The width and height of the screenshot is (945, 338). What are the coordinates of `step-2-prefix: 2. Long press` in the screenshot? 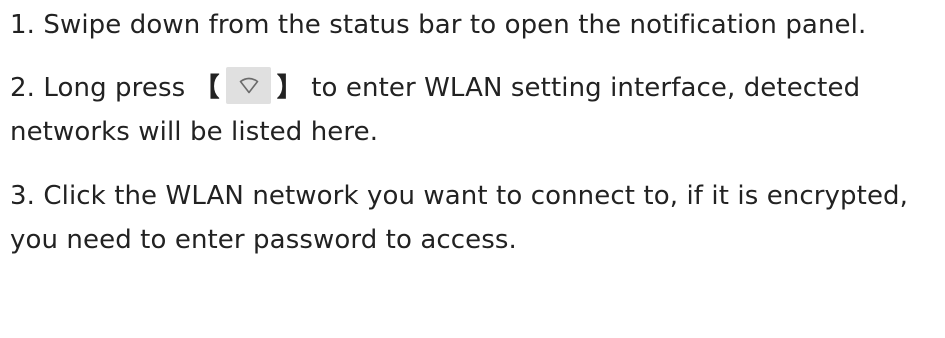 It's located at (98, 88).